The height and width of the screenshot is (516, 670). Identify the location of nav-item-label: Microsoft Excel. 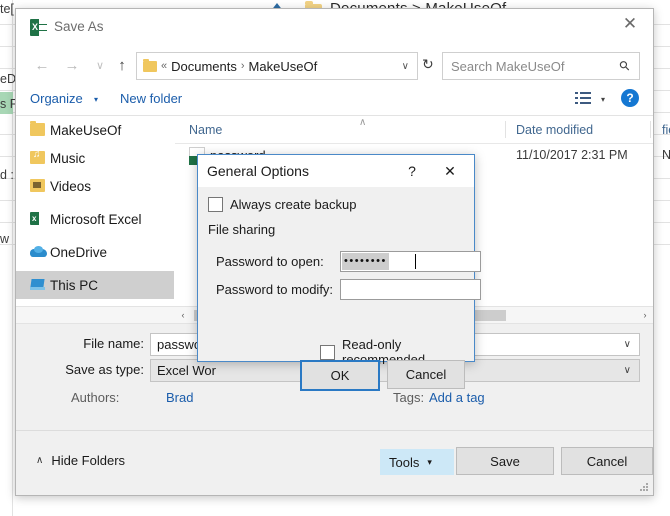
(96, 219).